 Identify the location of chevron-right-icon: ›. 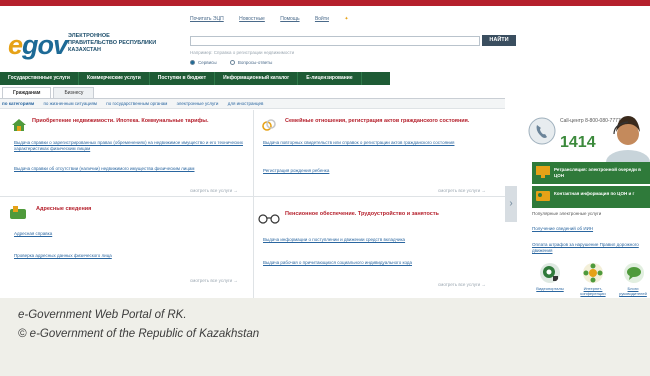
(511, 204).